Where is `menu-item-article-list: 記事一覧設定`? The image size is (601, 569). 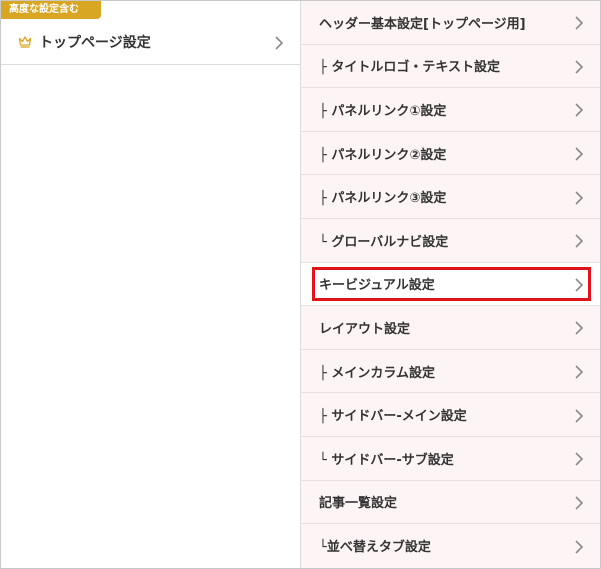 menu-item-article-list: 記事一覧設定 is located at coordinates (450, 502).